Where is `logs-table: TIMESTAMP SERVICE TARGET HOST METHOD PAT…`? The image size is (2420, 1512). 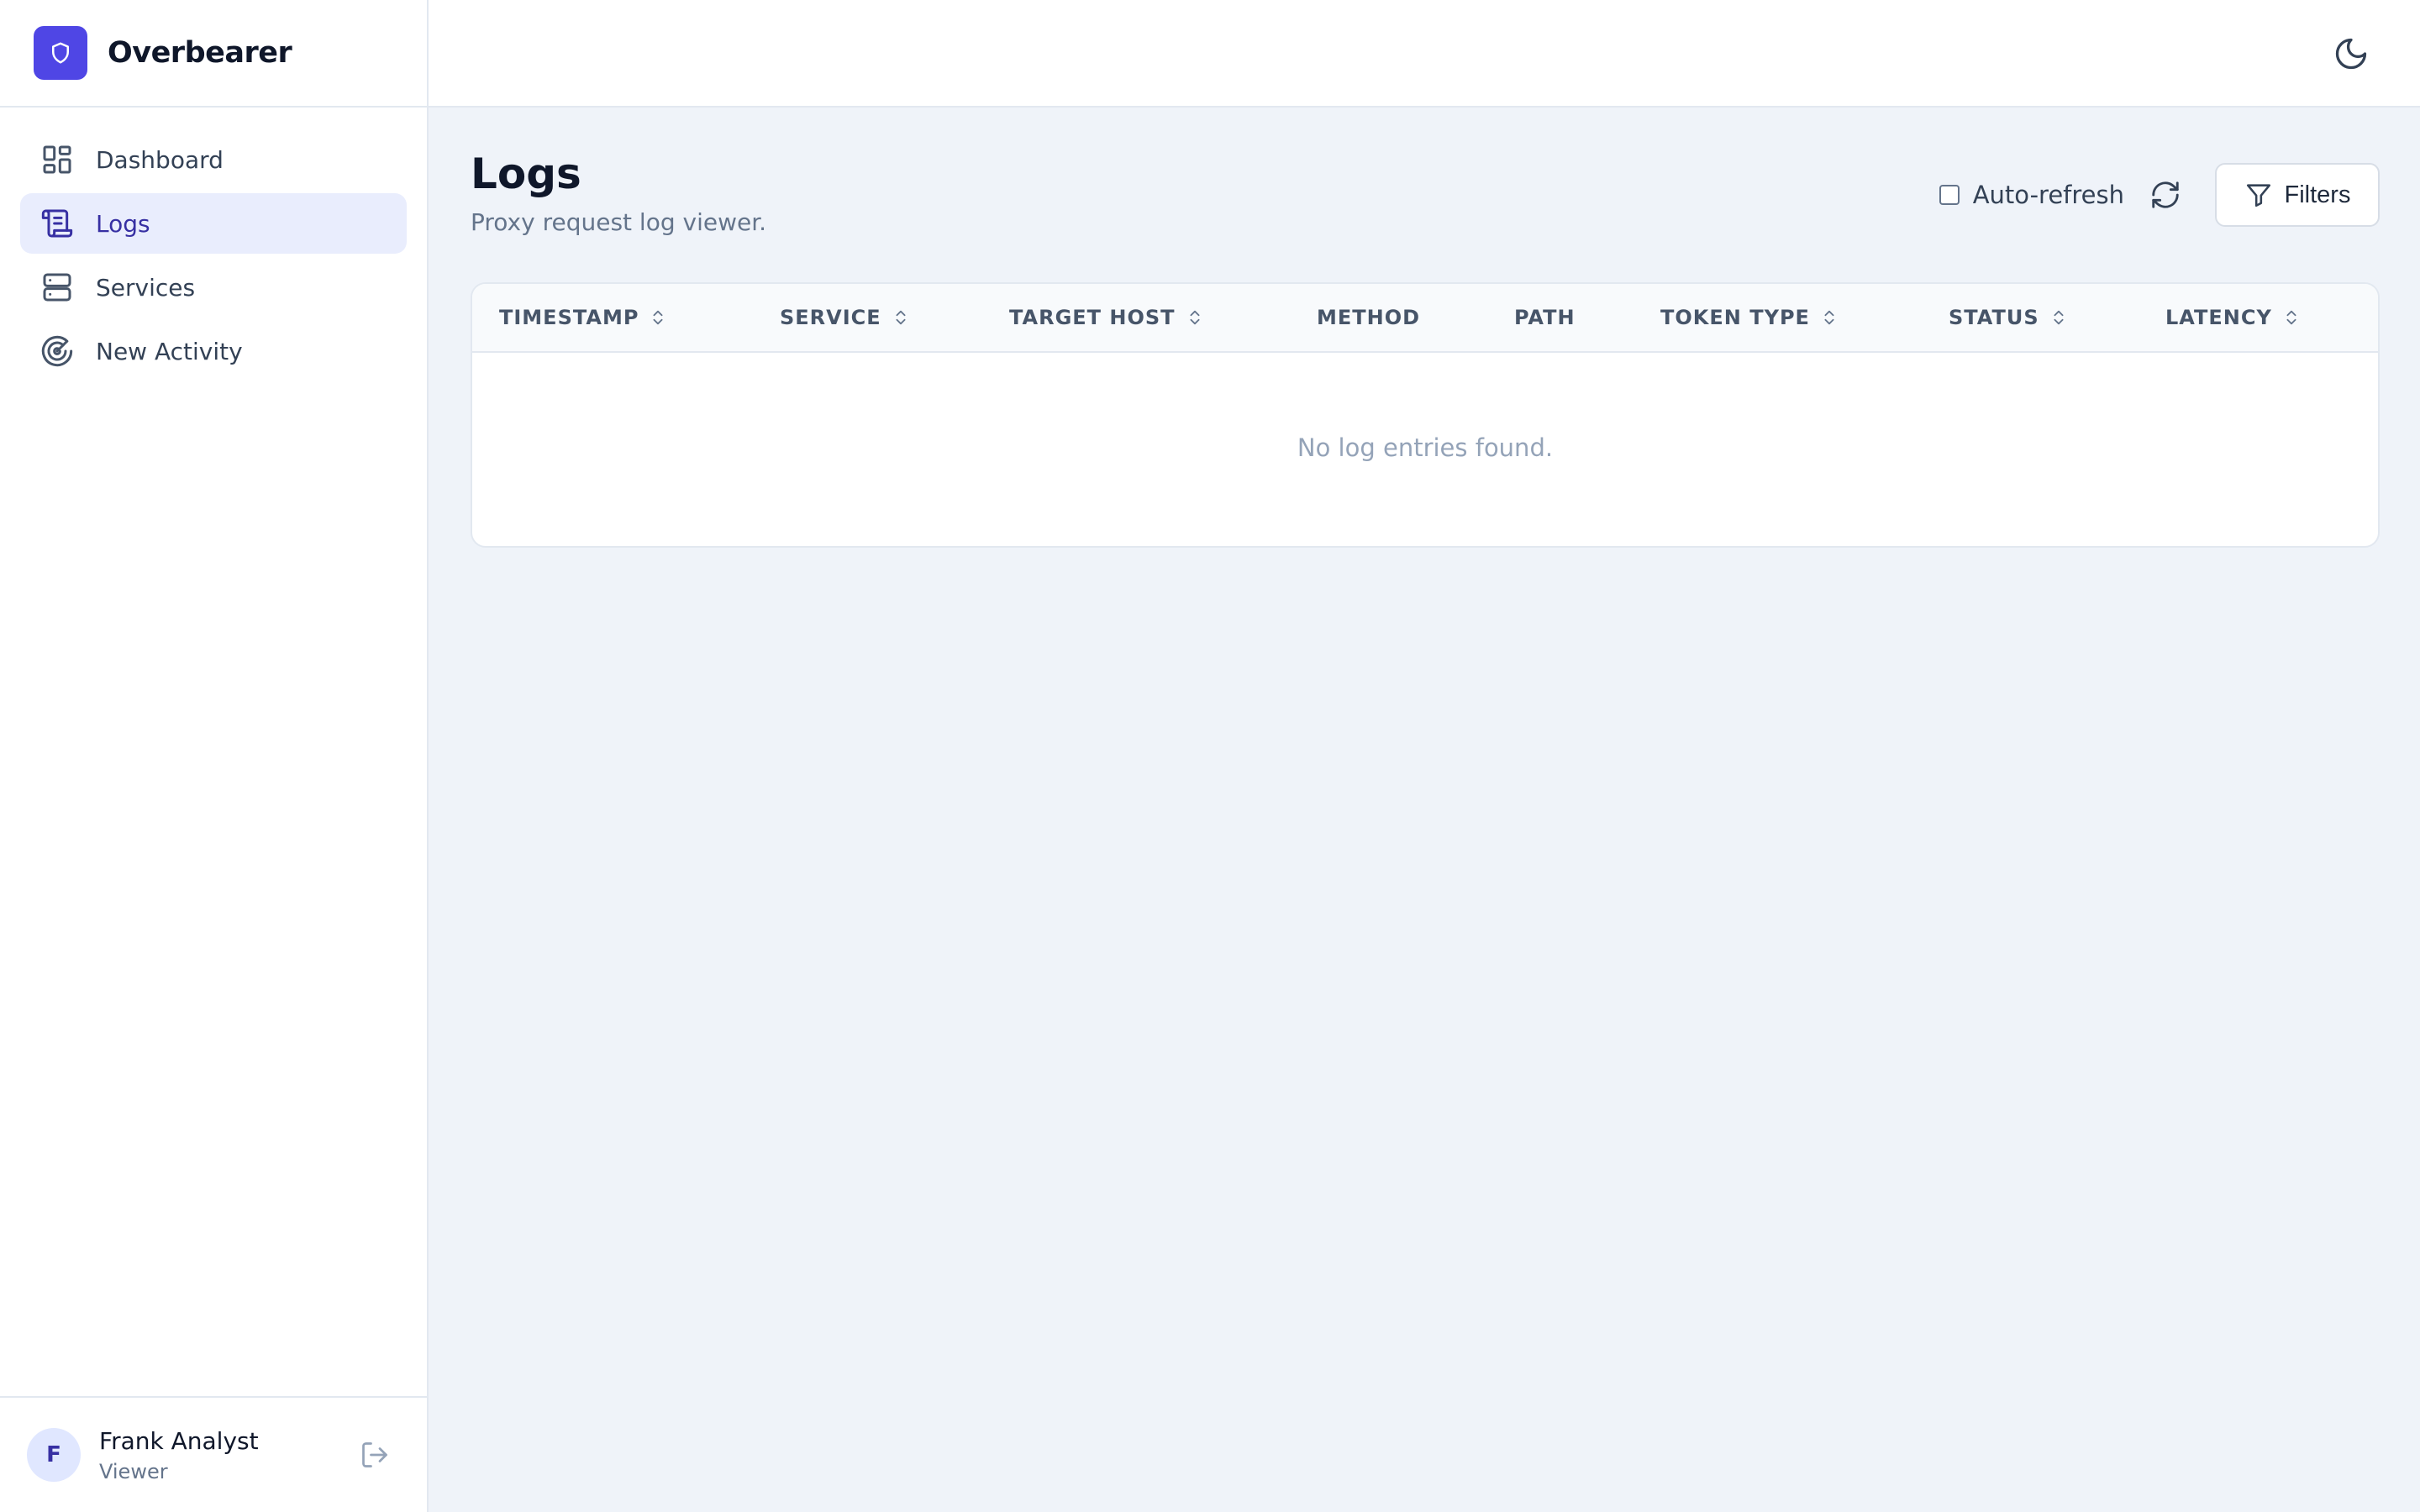
logs-table: TIMESTAMP SERVICE TARGET HOST METHOD PAT… is located at coordinates (1425, 415).